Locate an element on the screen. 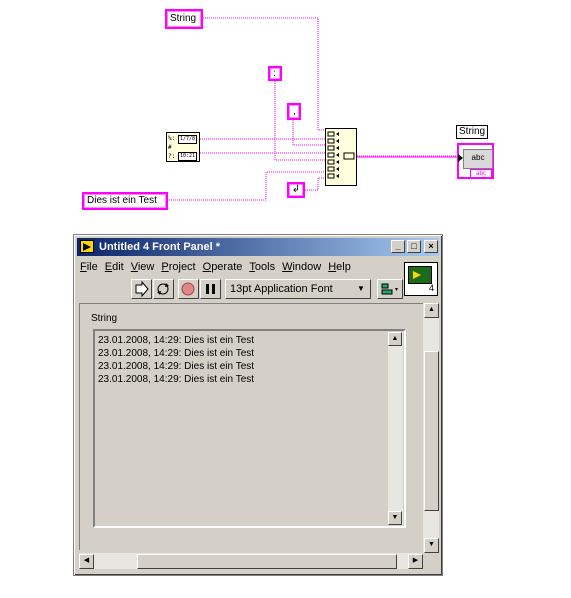  vi-icon: 4 is located at coordinates (421, 279).